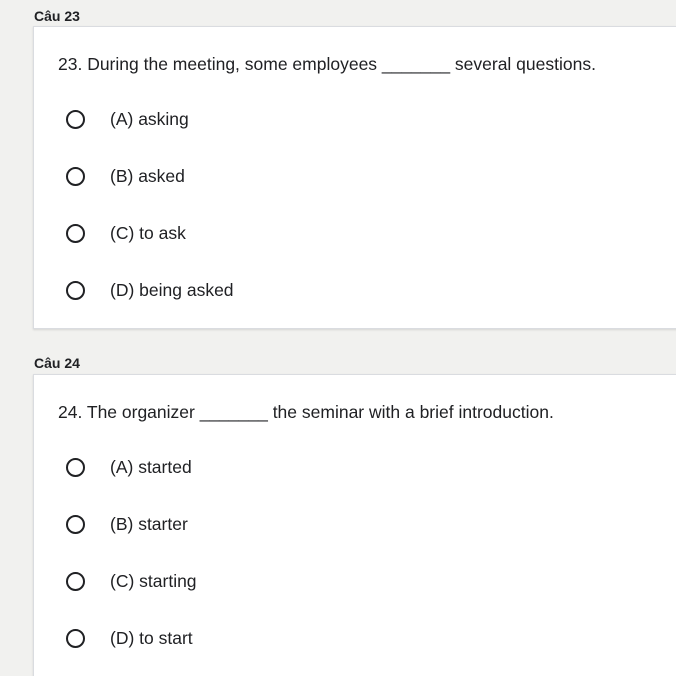 The width and height of the screenshot is (676, 676). I want to click on option-label: (B) asked, so click(147, 176).